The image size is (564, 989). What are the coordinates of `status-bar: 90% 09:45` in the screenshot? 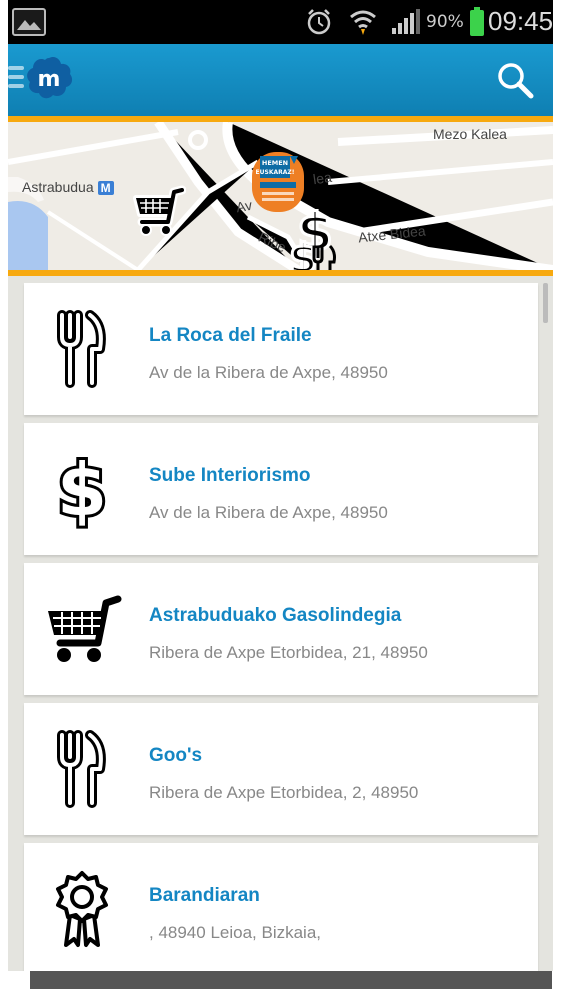 It's located at (280, 22).